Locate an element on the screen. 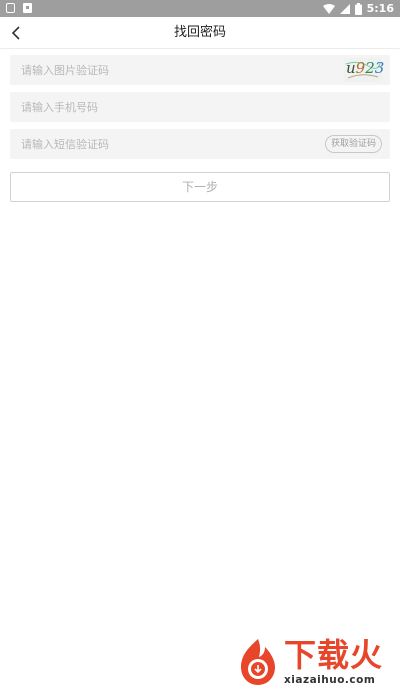  back-button is located at coordinates (16, 33).